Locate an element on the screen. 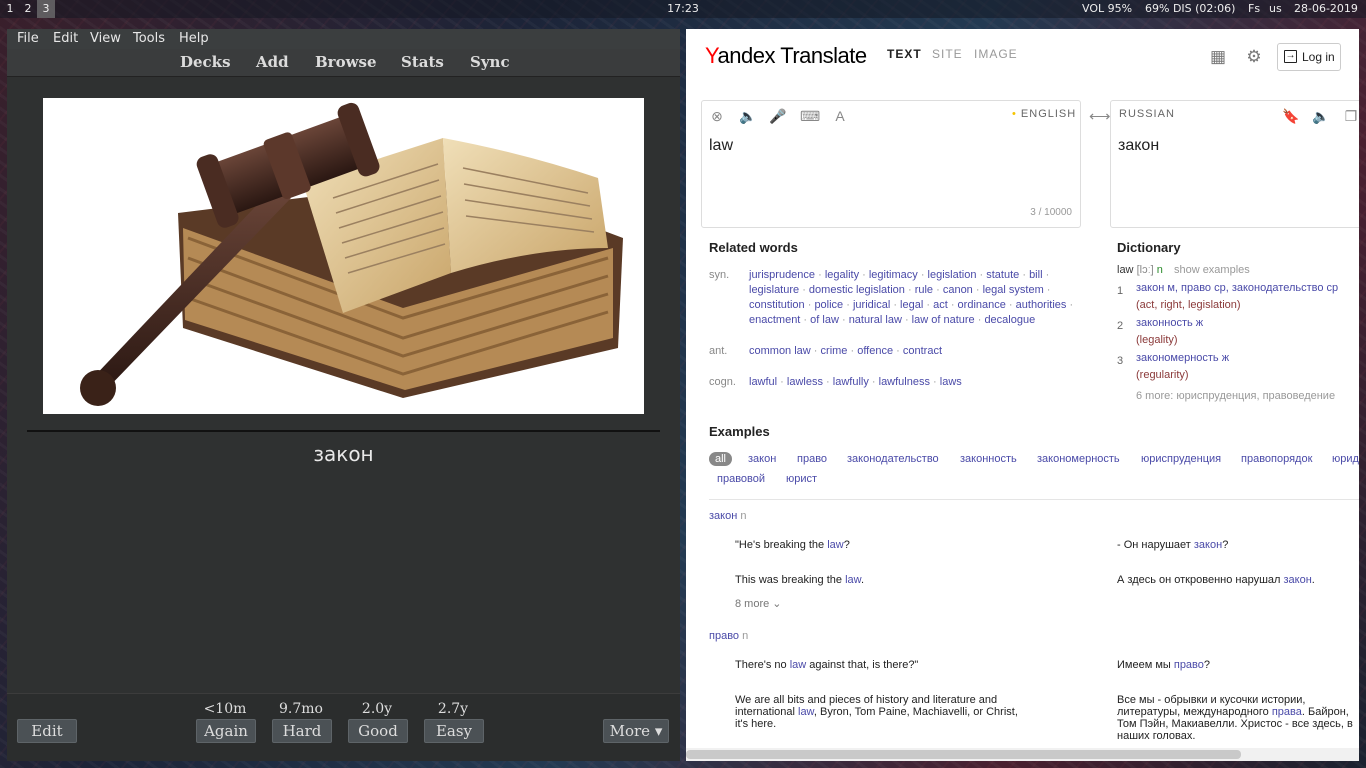 This screenshot has height=768, width=1366. antonym-link: contract is located at coordinates (922, 351).